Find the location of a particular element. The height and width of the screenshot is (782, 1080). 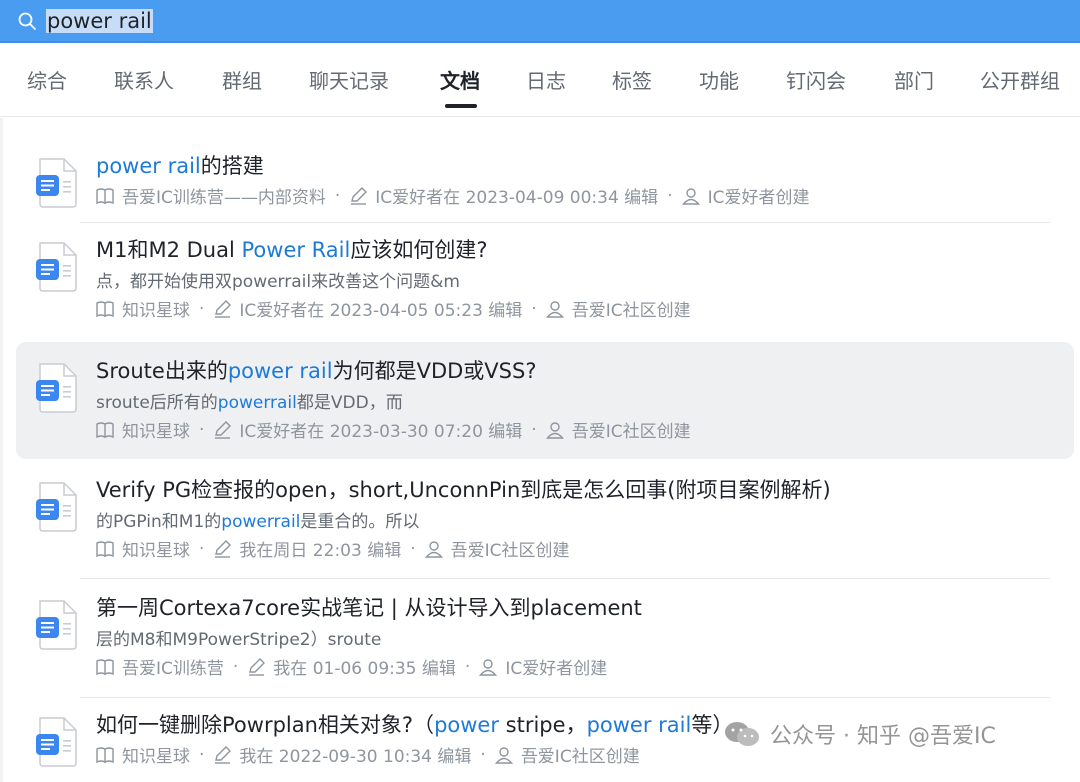

text-segment: 的搭建 is located at coordinates (232, 166).